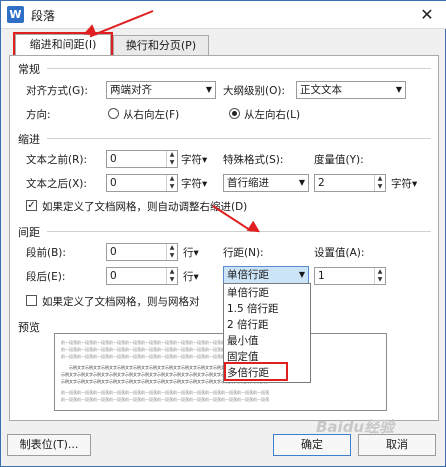 The height and width of the screenshot is (467, 446). I want to click on auto-adjust-indent-checkbox: ✓, so click(31, 205).